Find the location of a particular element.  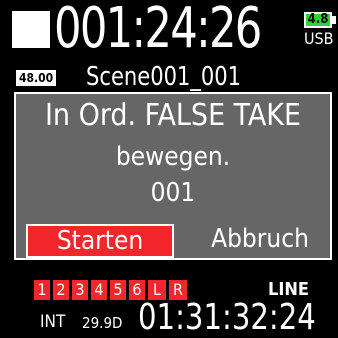

scene-name: Scene001_001 is located at coordinates (164, 77).